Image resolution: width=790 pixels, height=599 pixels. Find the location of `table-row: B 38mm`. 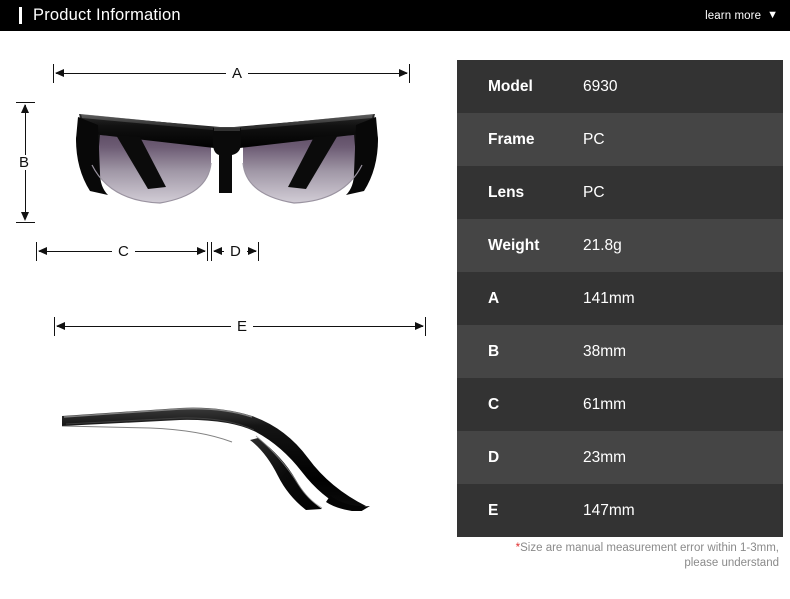

table-row: B 38mm is located at coordinates (620, 351).